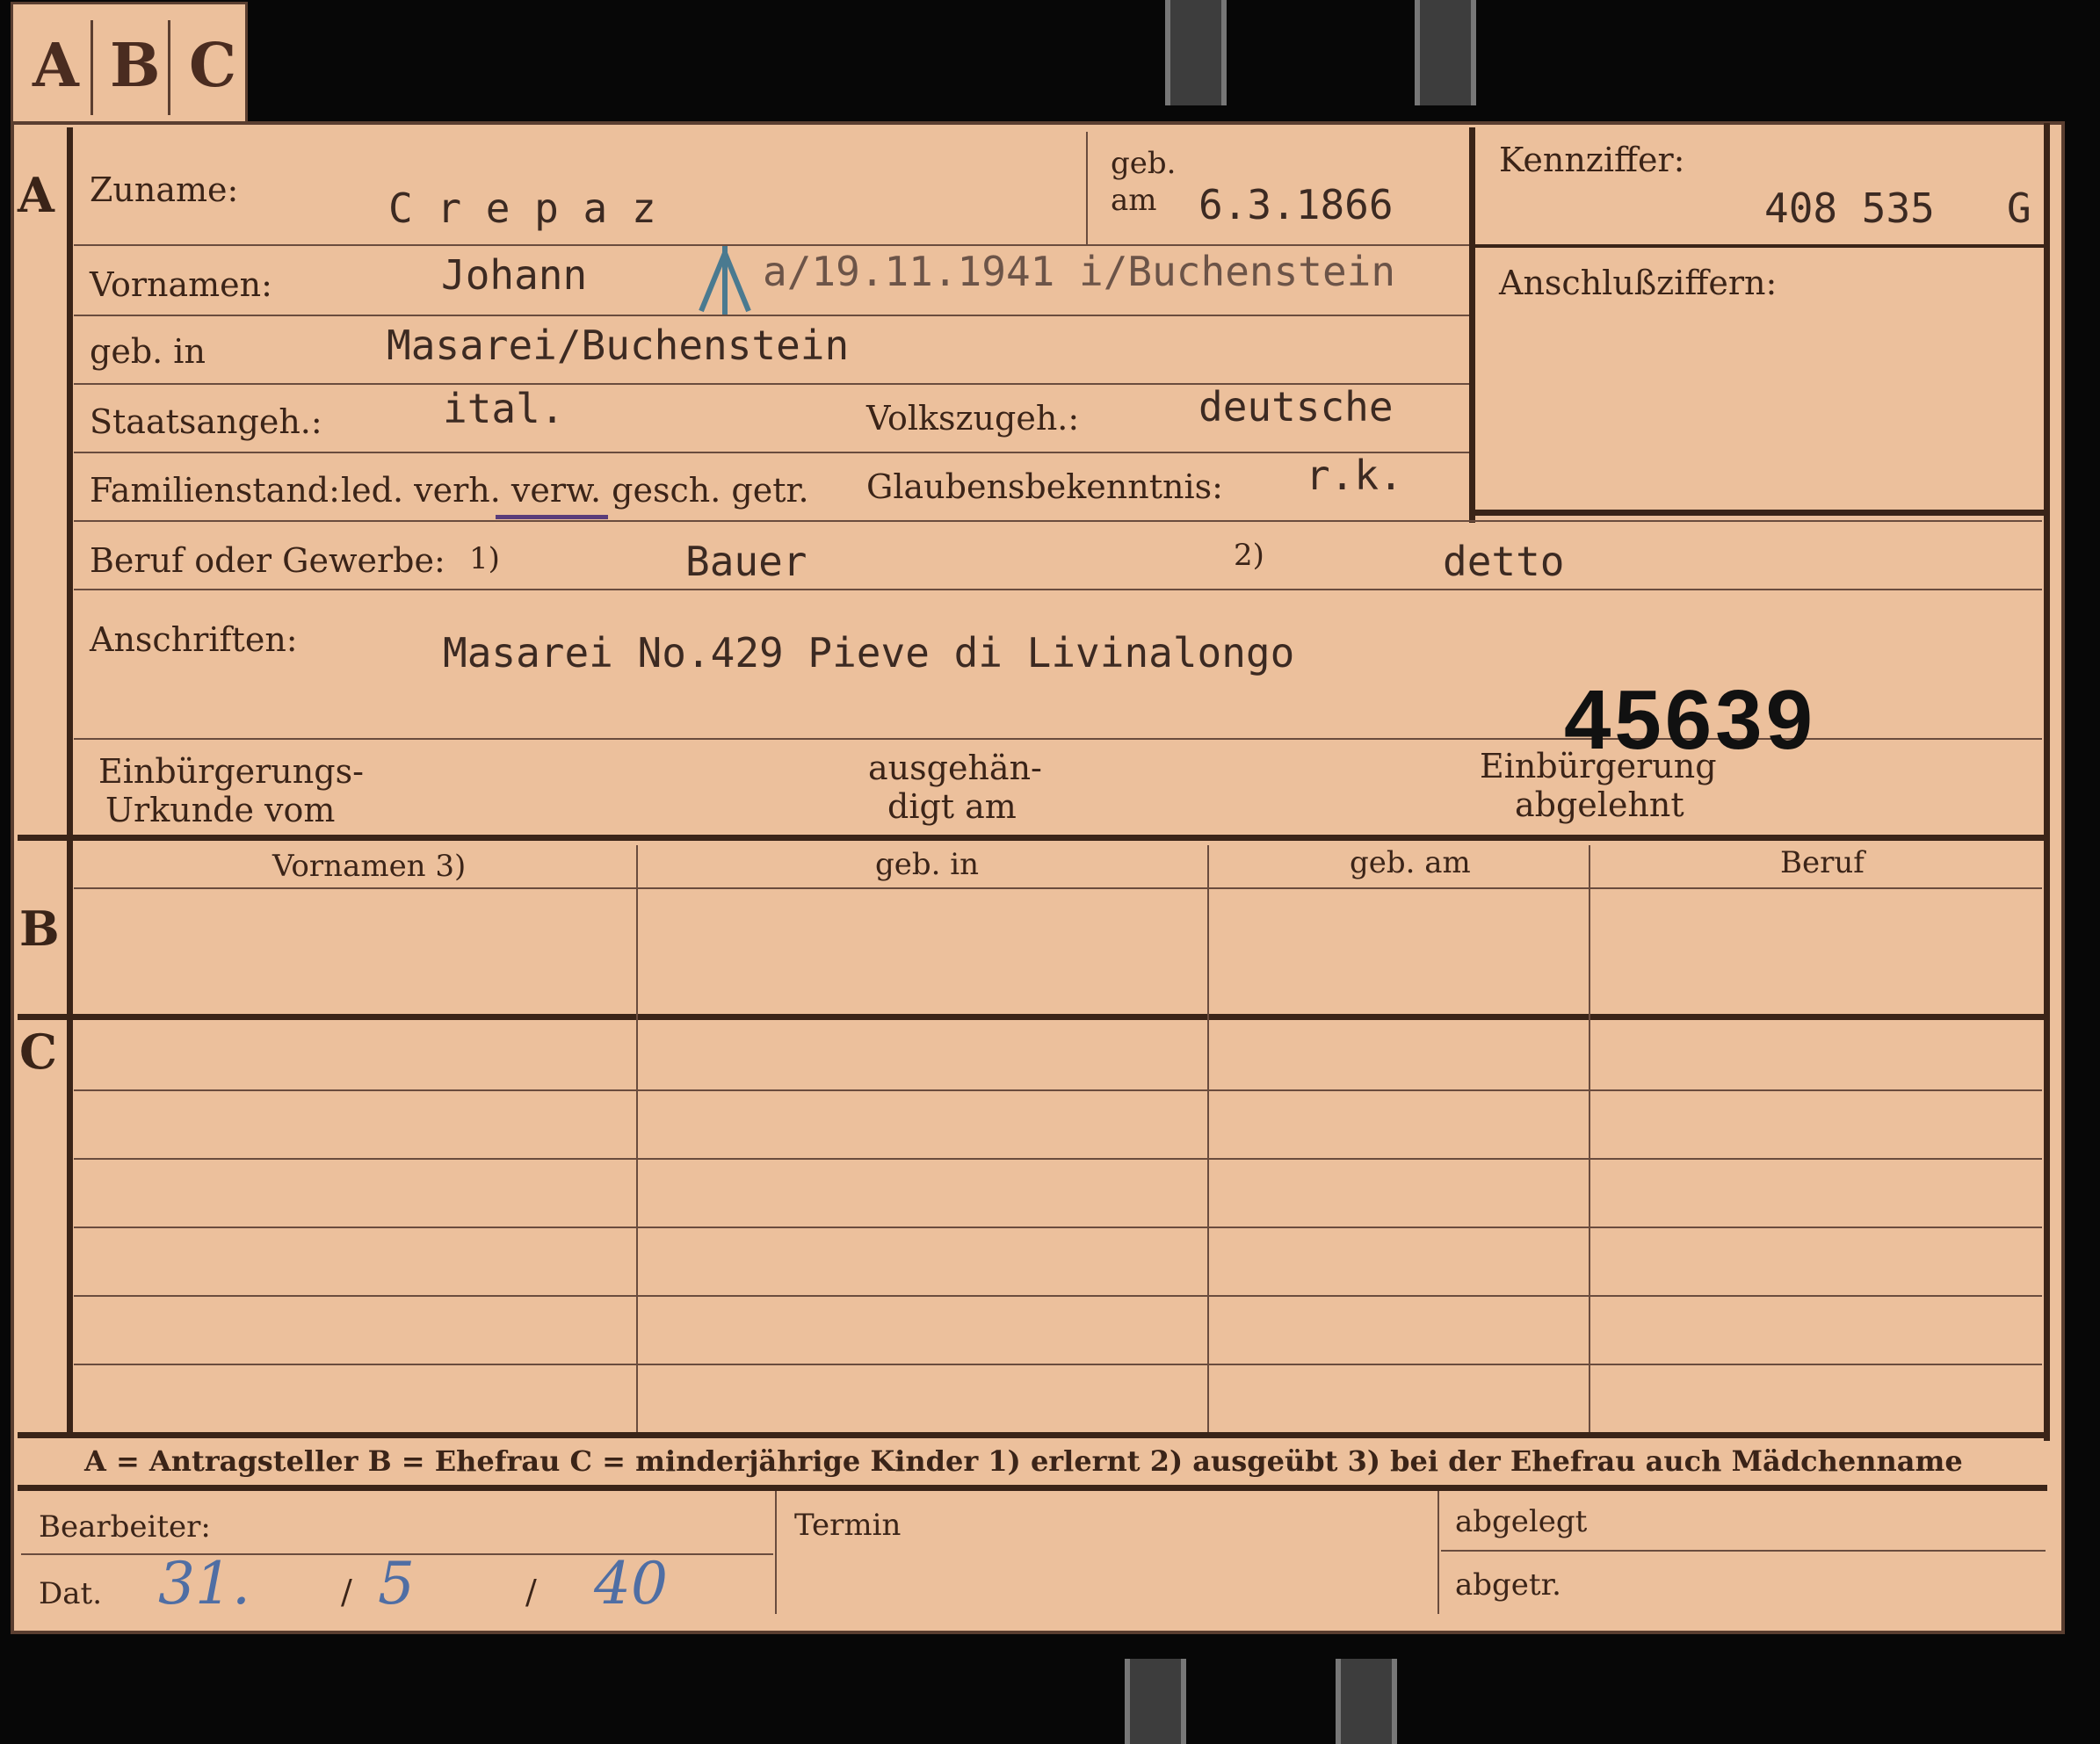  Describe the element at coordinates (194, 639) in the screenshot. I see `anschriften-label: Anschriften:` at that location.